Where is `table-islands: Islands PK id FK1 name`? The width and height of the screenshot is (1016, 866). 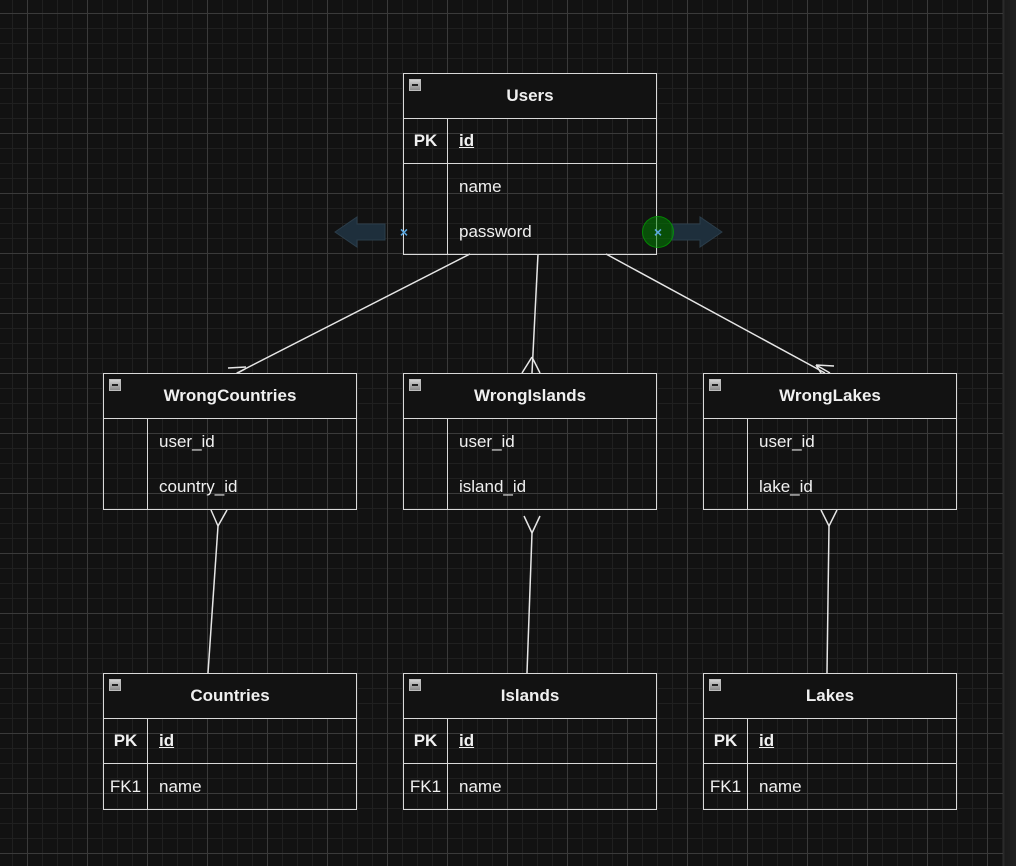
table-islands: Islands PK id FK1 name is located at coordinates (530, 741).